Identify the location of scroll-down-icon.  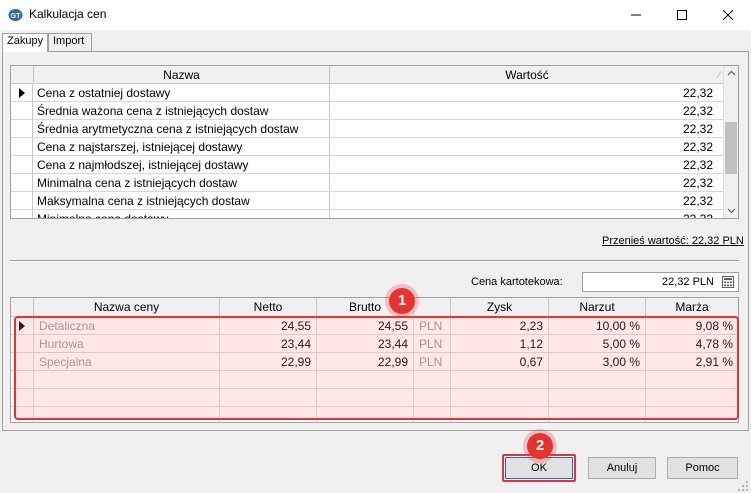
(731, 210).